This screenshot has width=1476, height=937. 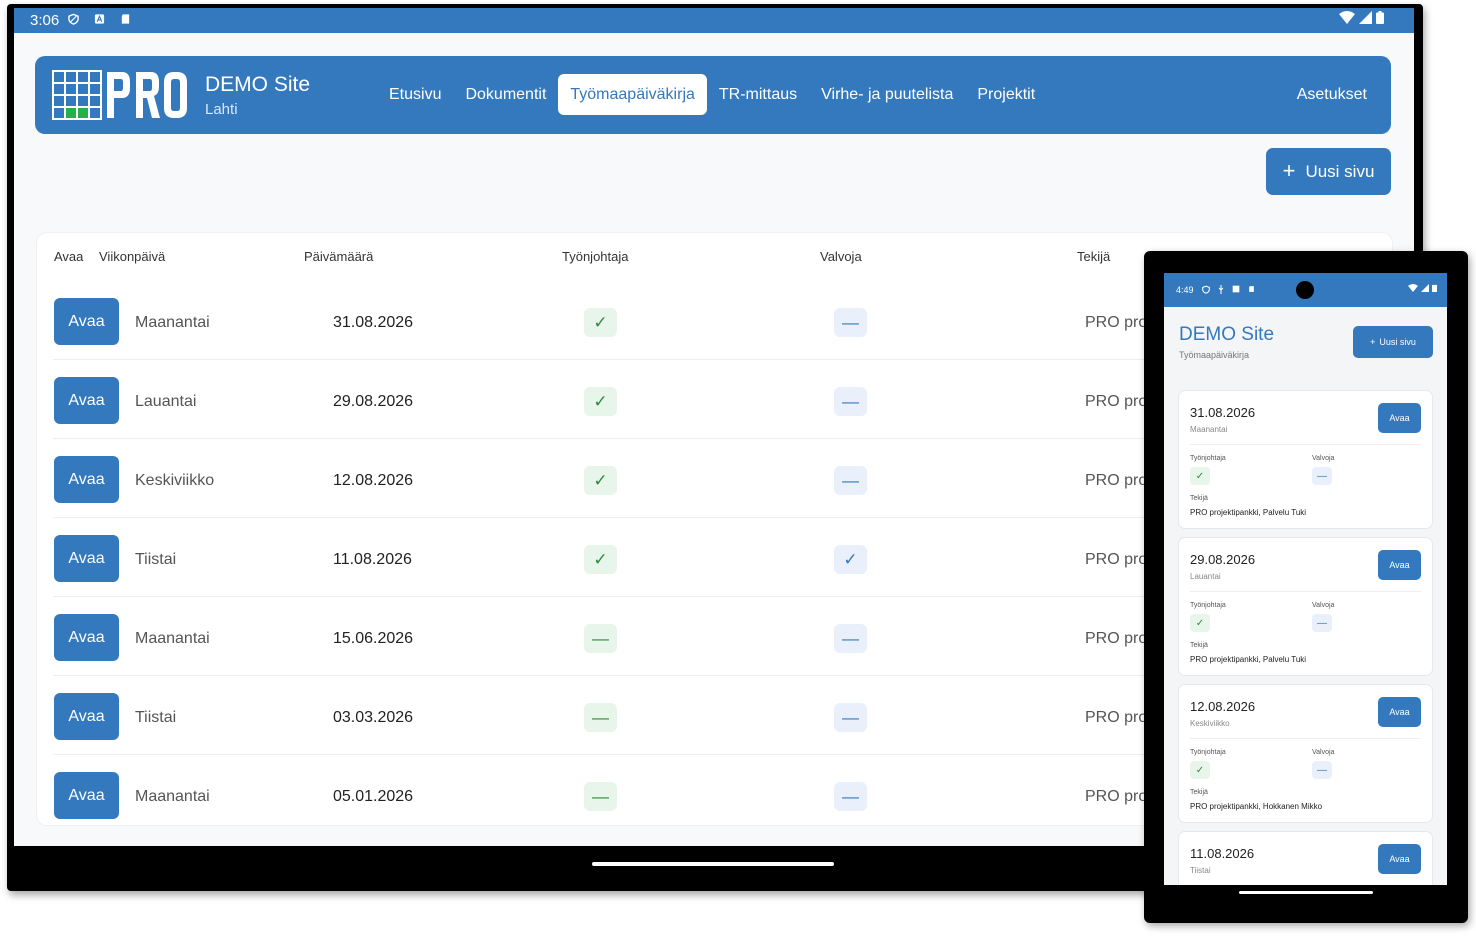 What do you see at coordinates (841, 256) in the screenshot?
I see `column-header-valvoja: Valvoja` at bounding box center [841, 256].